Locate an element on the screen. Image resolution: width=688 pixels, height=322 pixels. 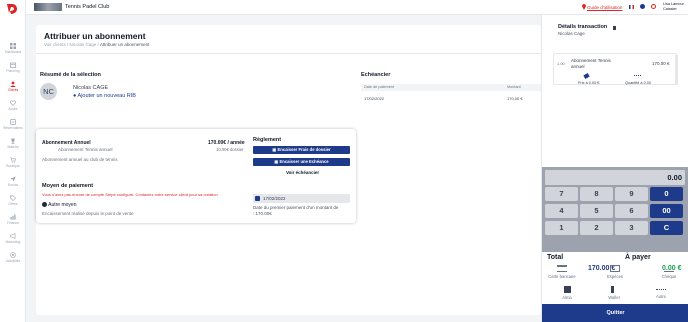
quit-button: Quitter is located at coordinates (615, 313).